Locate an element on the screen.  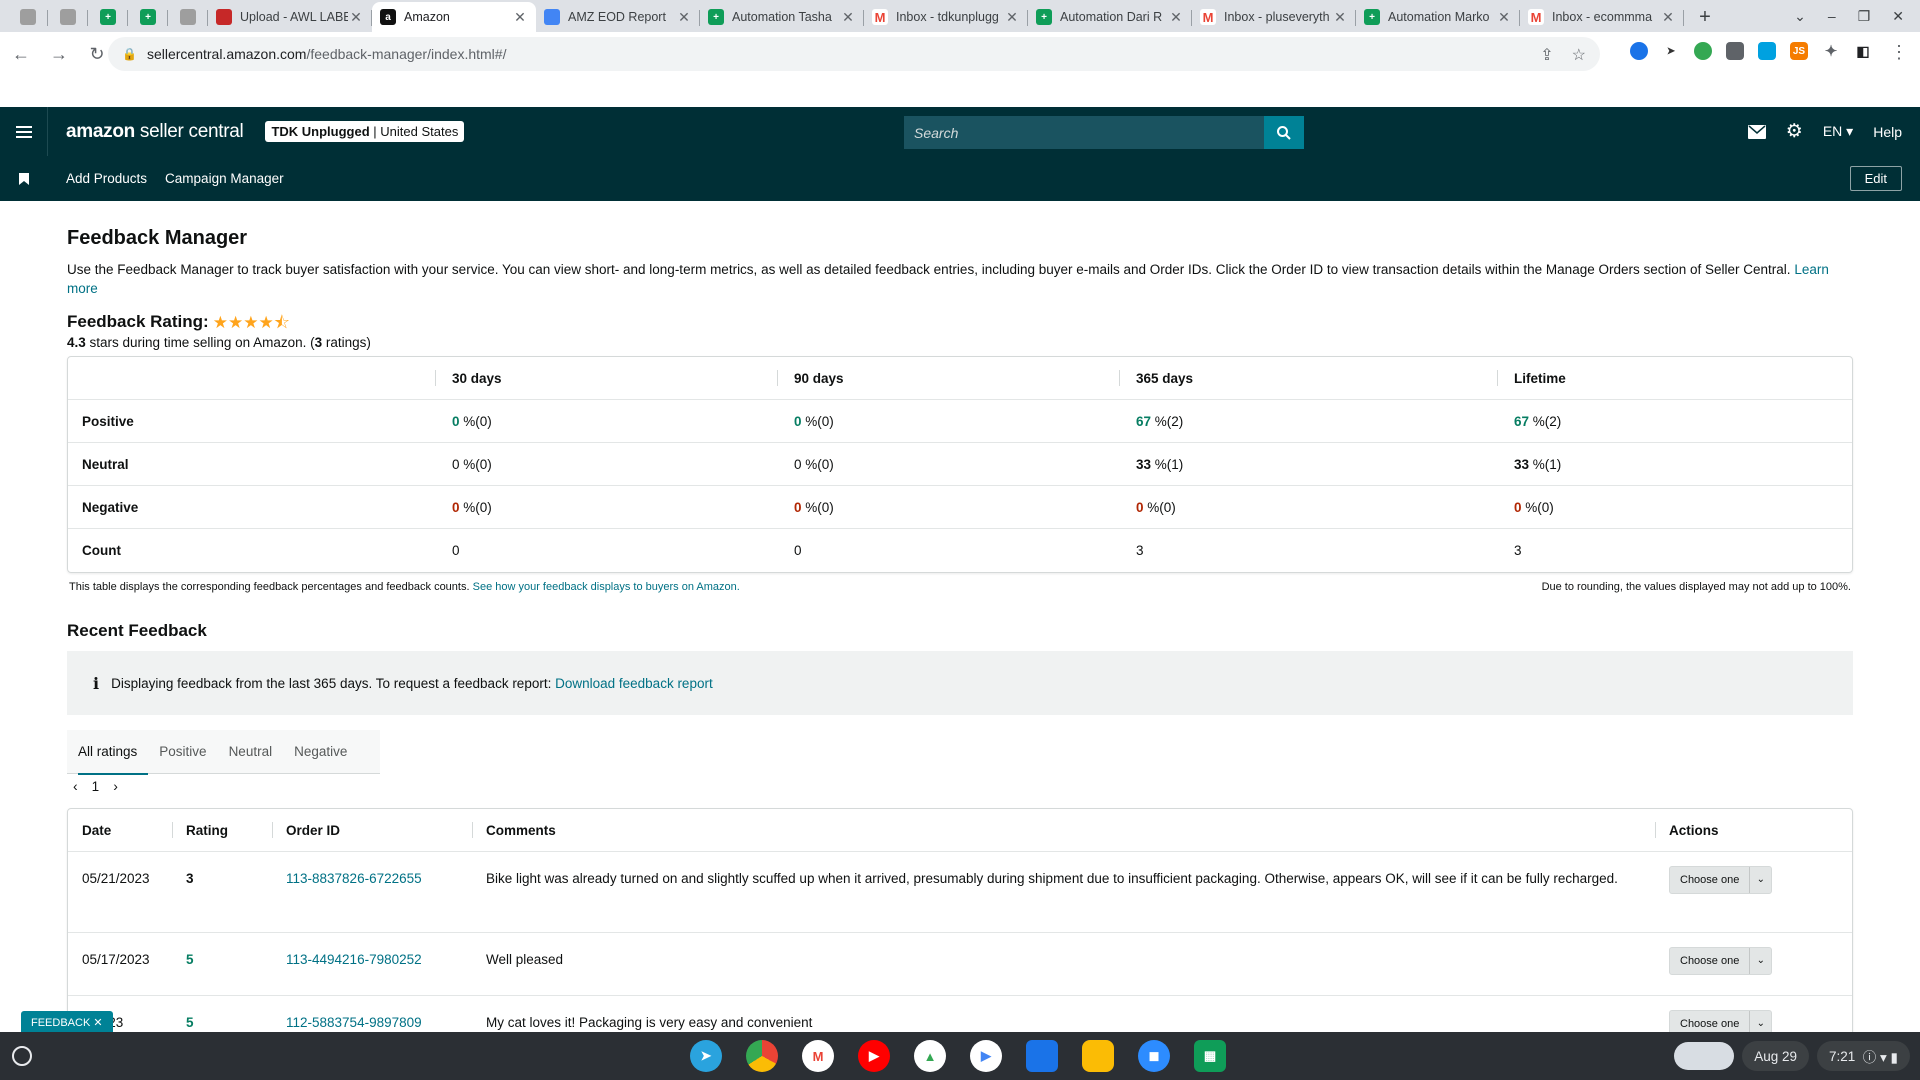
recent-feedback-title: Recent Feedback is located at coordinates (137, 630).